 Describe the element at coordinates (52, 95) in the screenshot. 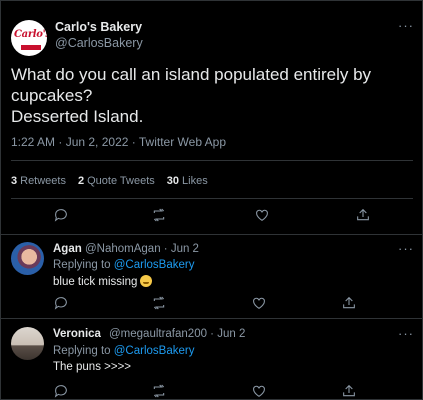

I see `tweet-text-line: cupcakes?` at that location.